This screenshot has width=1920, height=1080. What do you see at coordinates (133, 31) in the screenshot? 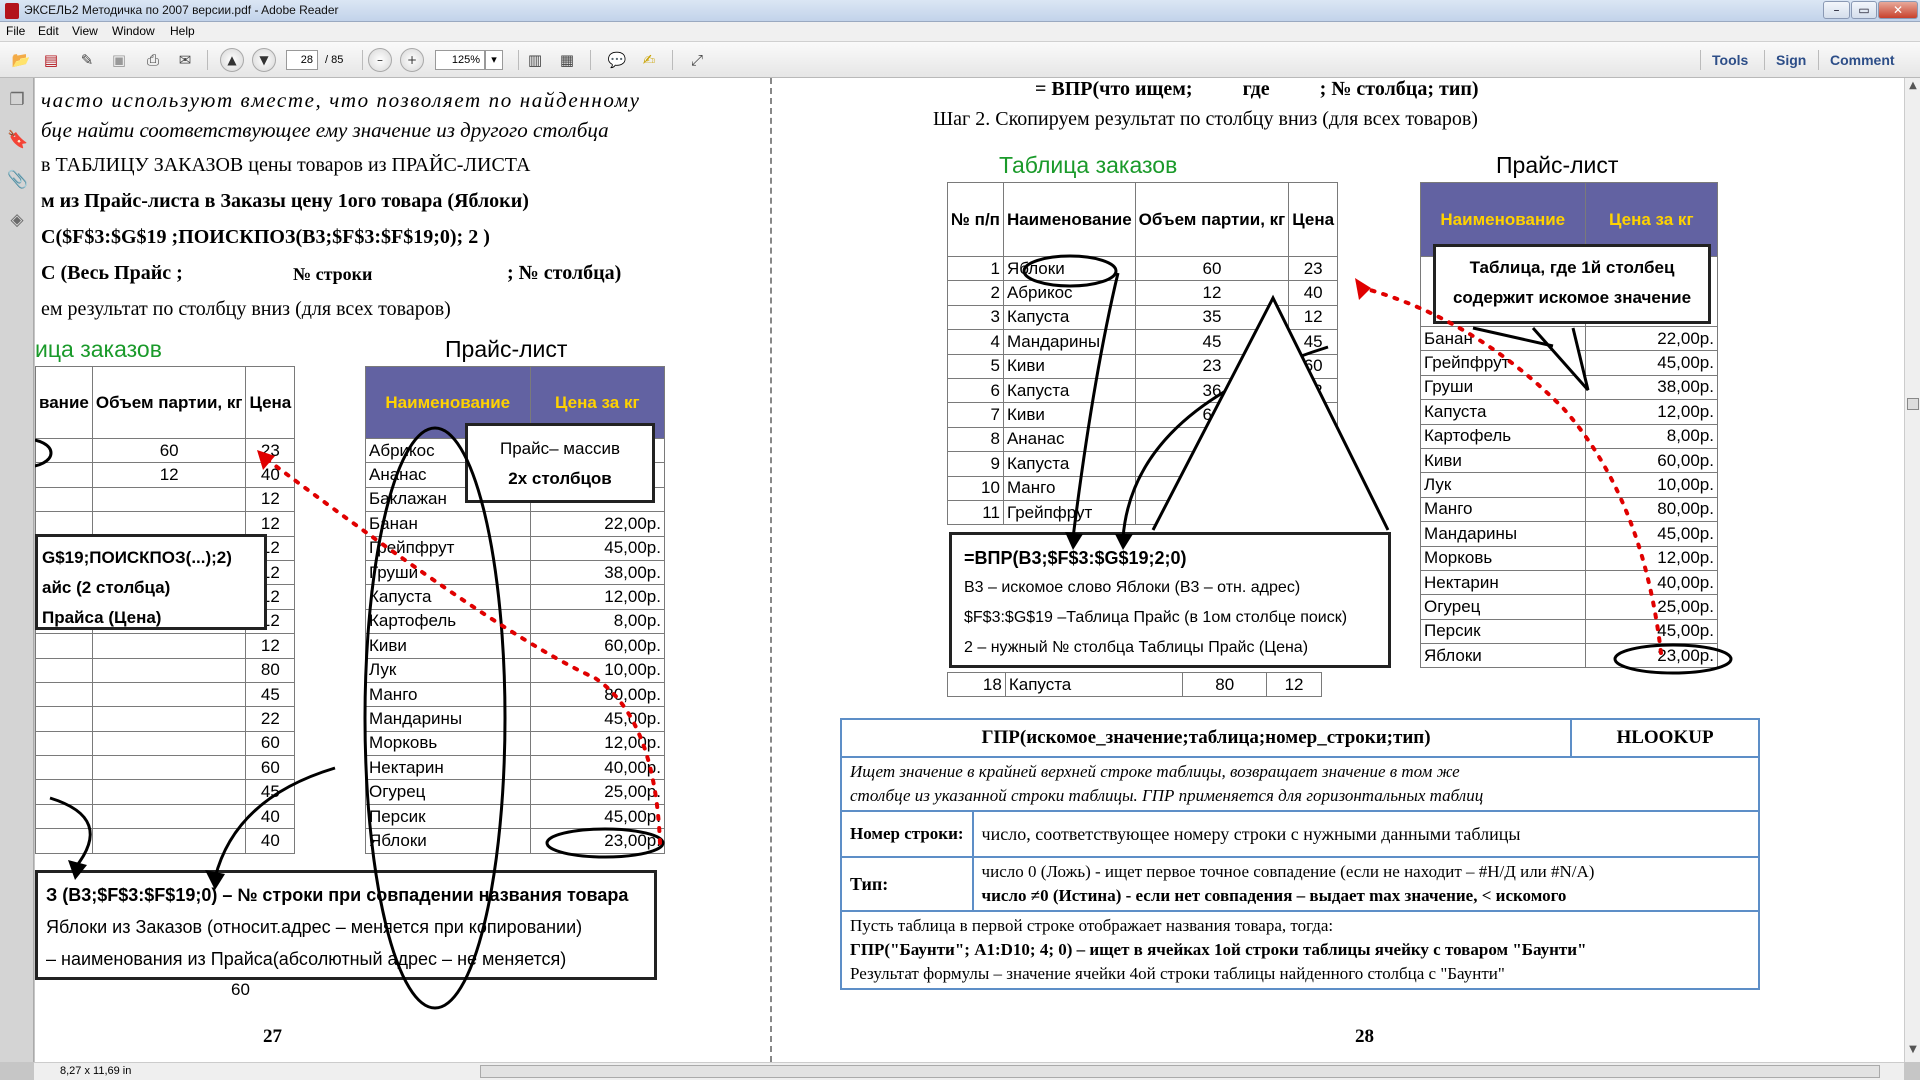
I see `menu-window: Window` at bounding box center [133, 31].